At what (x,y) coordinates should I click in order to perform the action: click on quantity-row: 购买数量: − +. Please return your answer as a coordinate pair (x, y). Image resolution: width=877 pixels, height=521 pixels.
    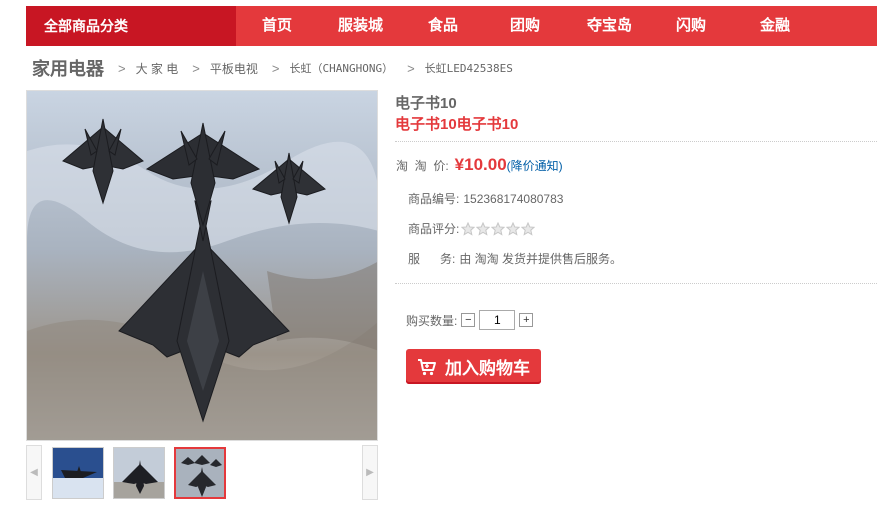
    Looking at the image, I should click on (470, 320).